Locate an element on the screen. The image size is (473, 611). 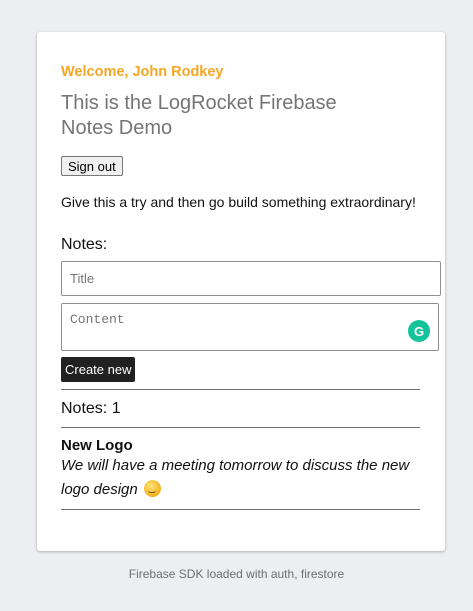
smirk-face-icon is located at coordinates (152, 488).